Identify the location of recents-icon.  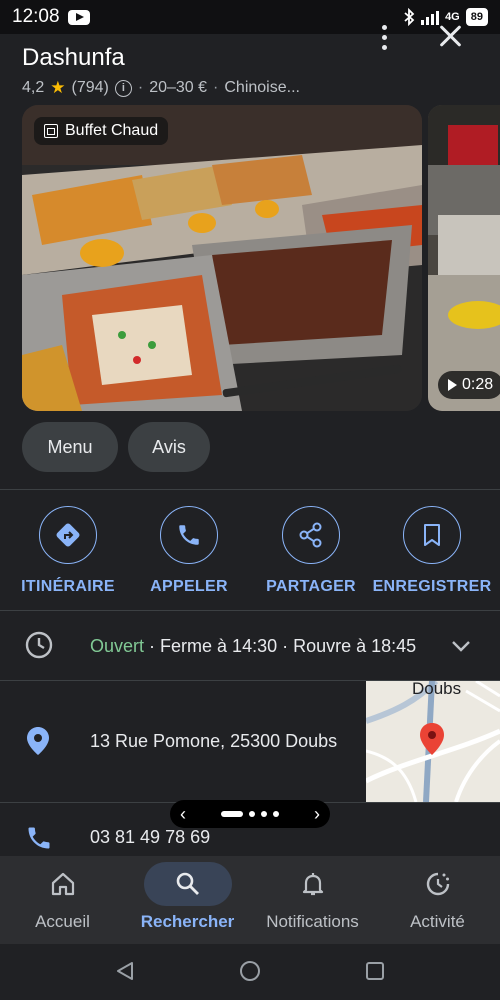
(375, 971).